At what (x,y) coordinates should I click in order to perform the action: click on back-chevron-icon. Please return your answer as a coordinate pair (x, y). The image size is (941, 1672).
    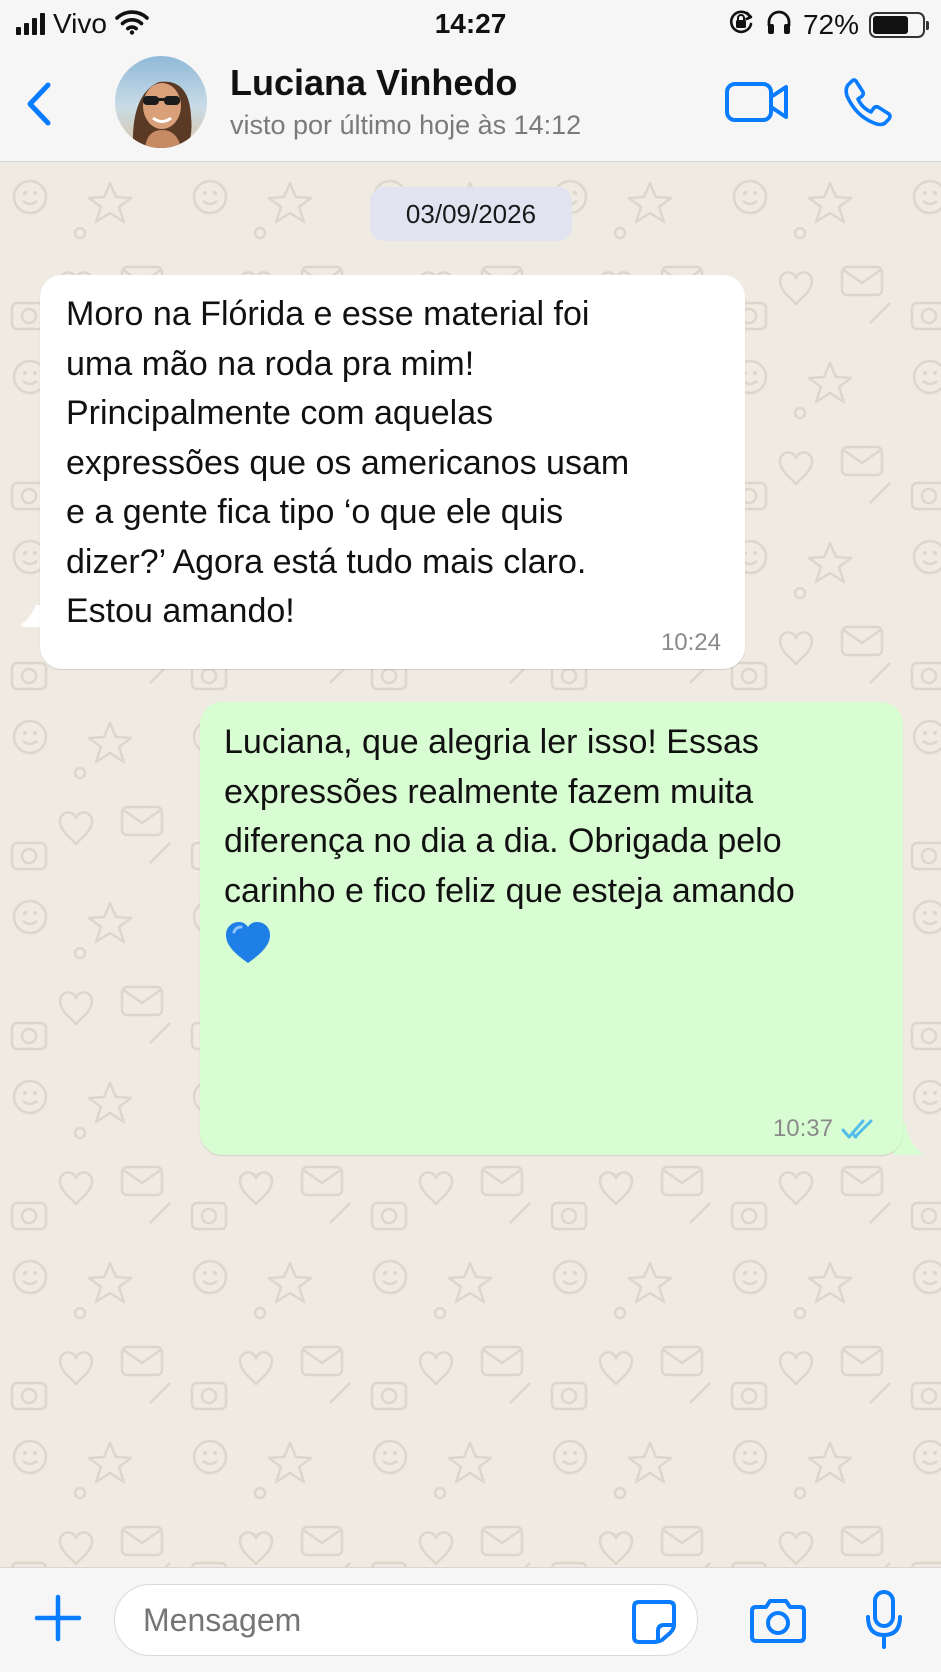
    Looking at the image, I should click on (39, 104).